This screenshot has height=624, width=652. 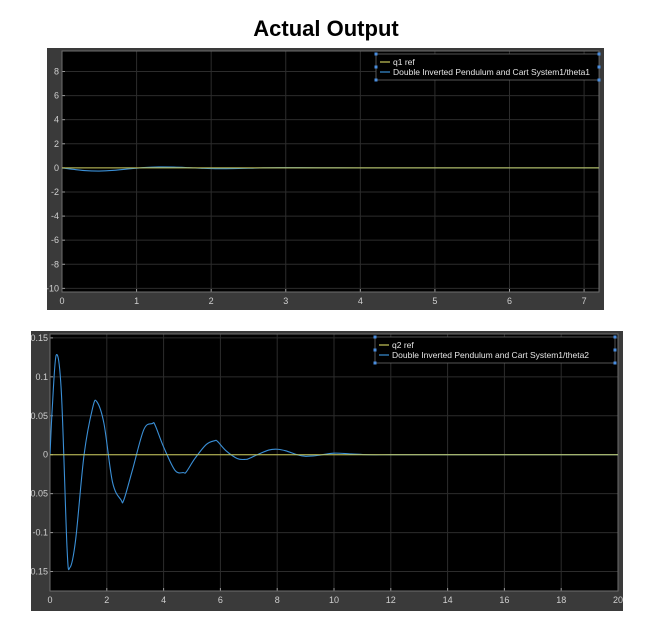 I want to click on x-tick-label: 12, so click(x=391, y=600).